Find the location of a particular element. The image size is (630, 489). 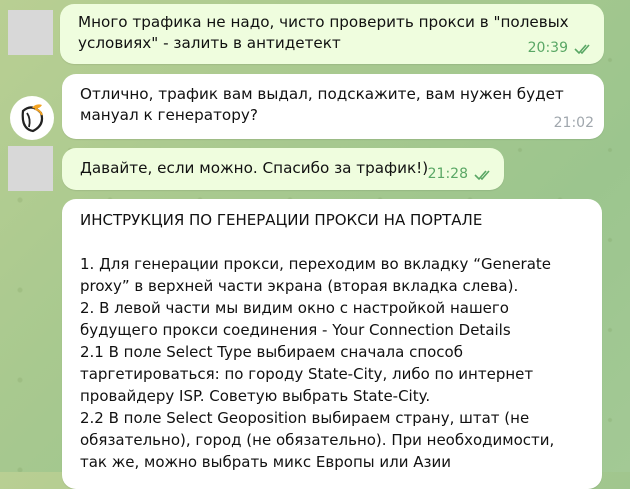

message-time: 21:02 is located at coordinates (573, 123).